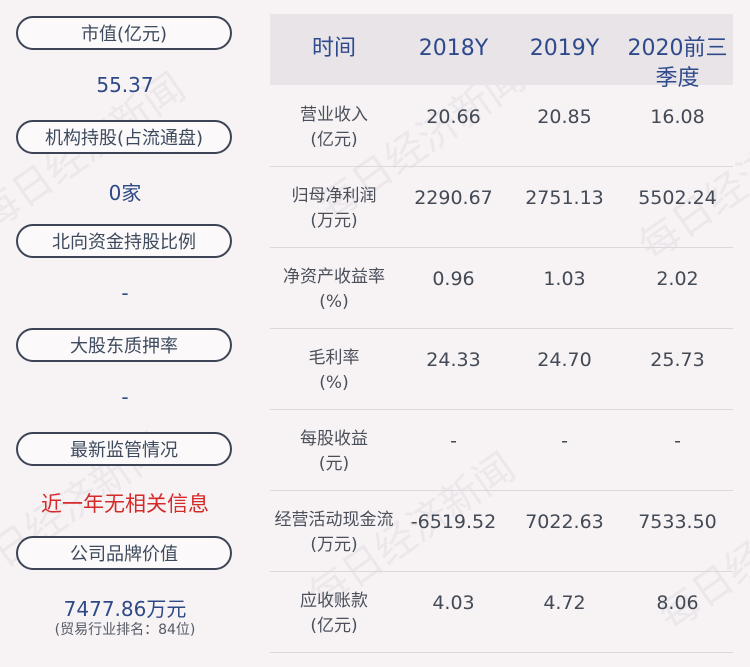 The image size is (750, 667). I want to click on table-row: 归母净利润 (万元) 2290.67 2751.13 5502.24, so click(501, 207).